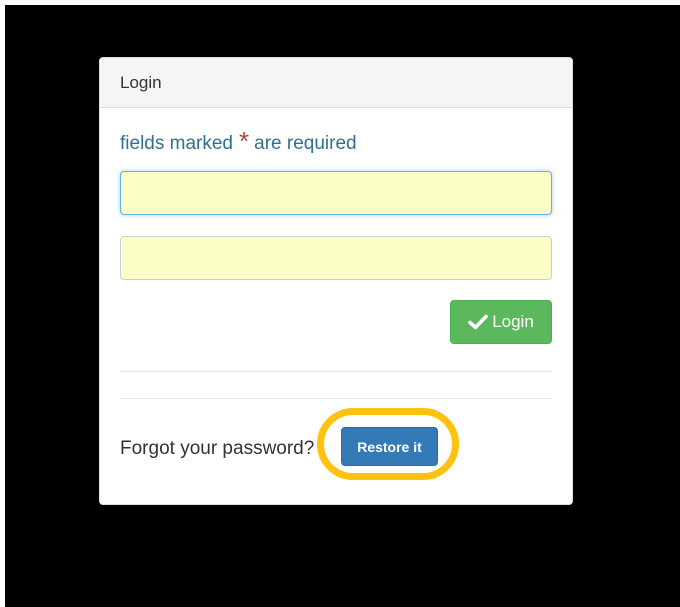  I want to click on required-note-prefix: fields marked, so click(176, 143).